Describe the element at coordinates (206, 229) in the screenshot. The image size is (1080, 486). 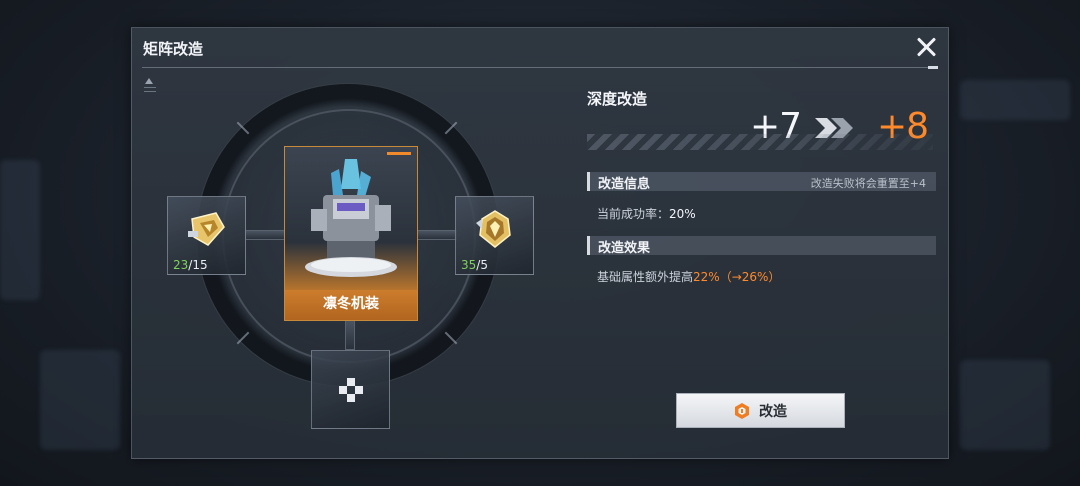
I see `gold-chip-icon` at that location.